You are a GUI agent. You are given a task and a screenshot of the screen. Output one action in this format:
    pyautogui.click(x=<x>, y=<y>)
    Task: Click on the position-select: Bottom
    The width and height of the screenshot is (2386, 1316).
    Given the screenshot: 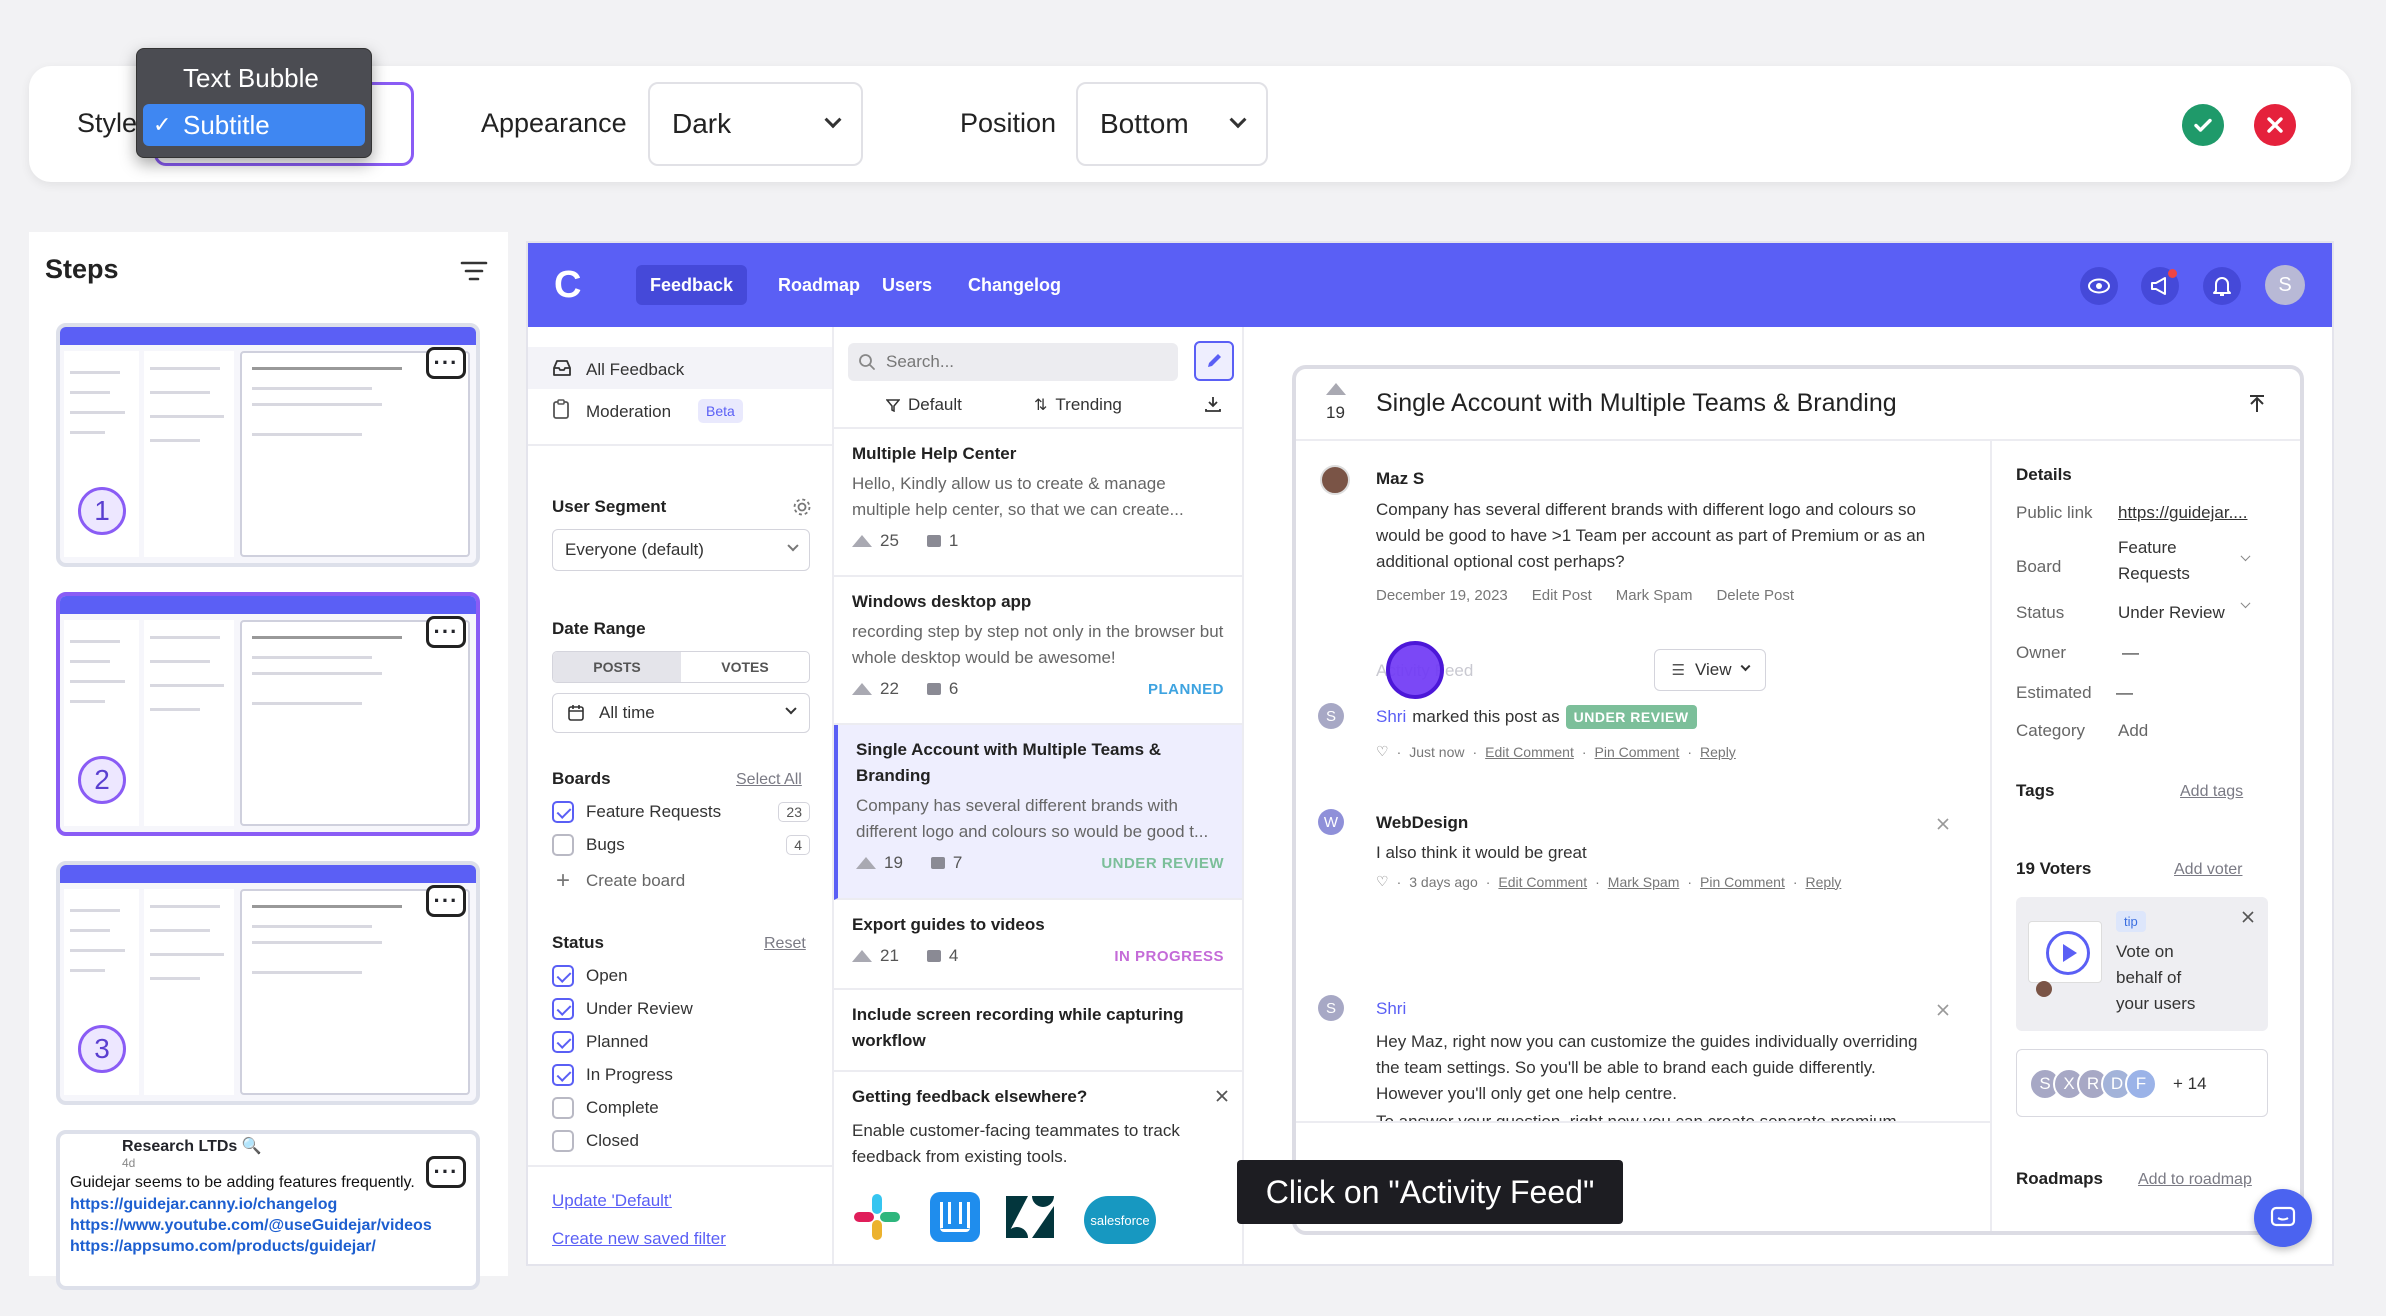 What is the action you would take?
    pyautogui.click(x=1172, y=124)
    